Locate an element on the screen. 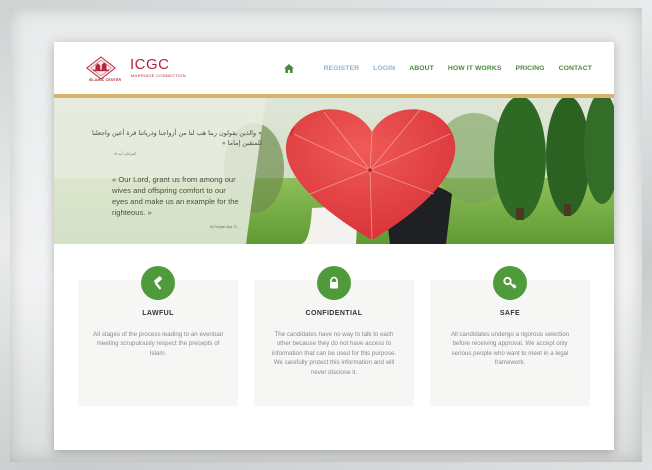  site-logo: ISLAMIC CENTER ICGC MARRIAGE CONNECTION is located at coordinates (151, 68).